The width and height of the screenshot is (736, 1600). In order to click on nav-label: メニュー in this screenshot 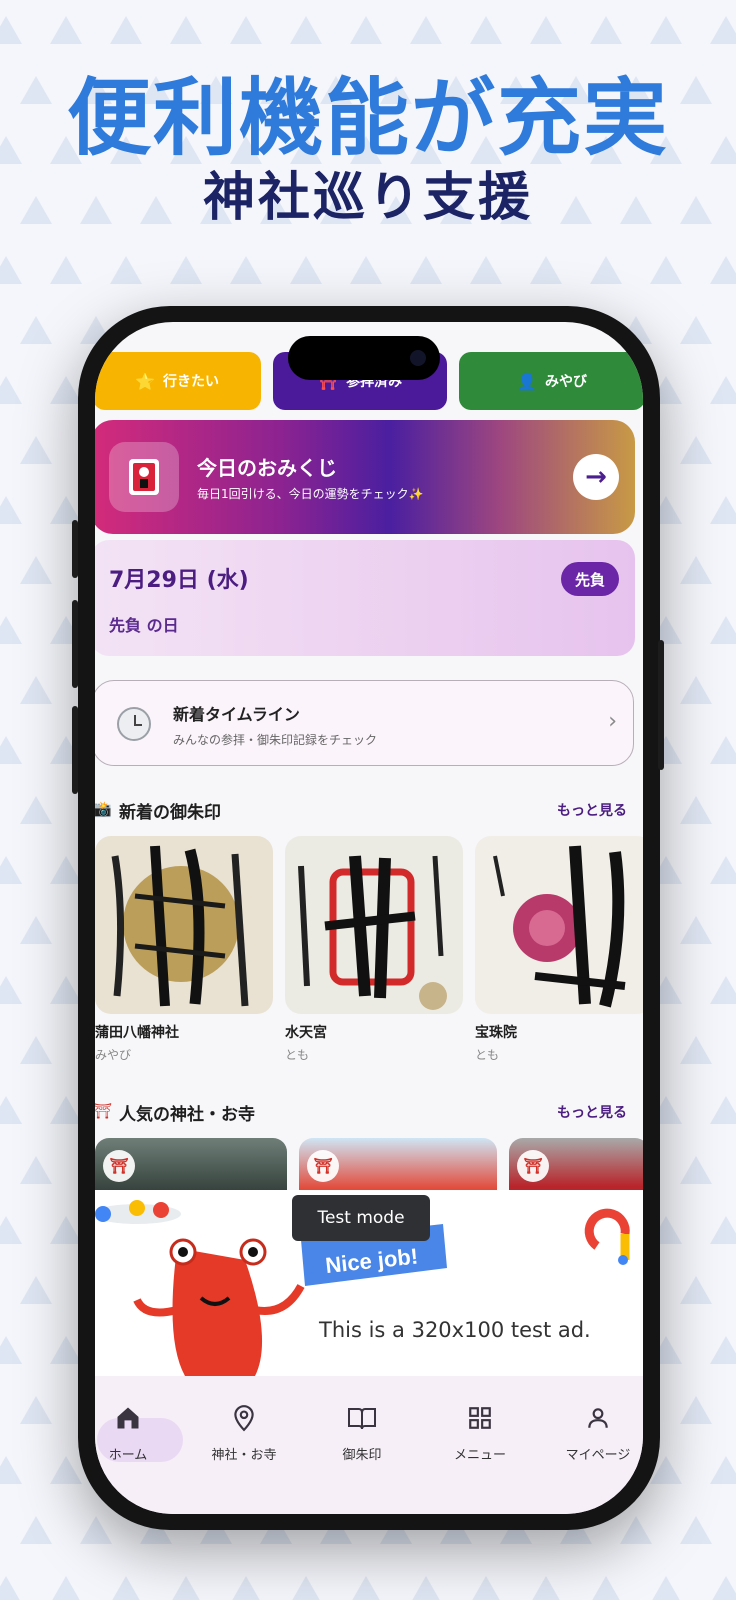, I will do `click(479, 1455)`.